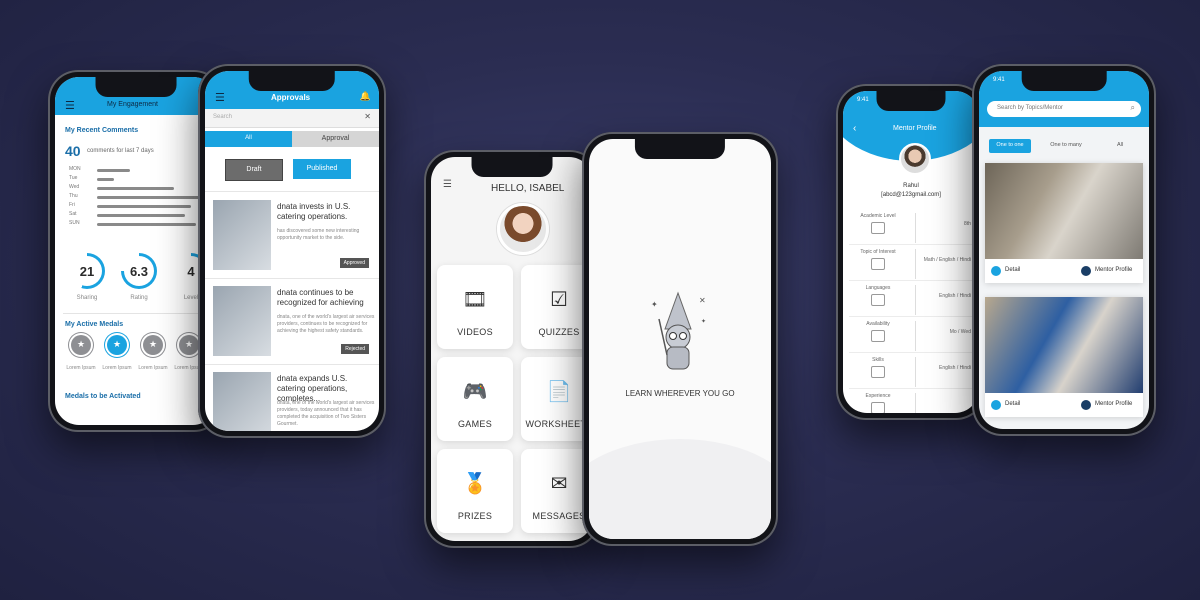 The image size is (1200, 600). What do you see at coordinates (1120, 146) in the screenshot?
I see `filter-all: All` at bounding box center [1120, 146].